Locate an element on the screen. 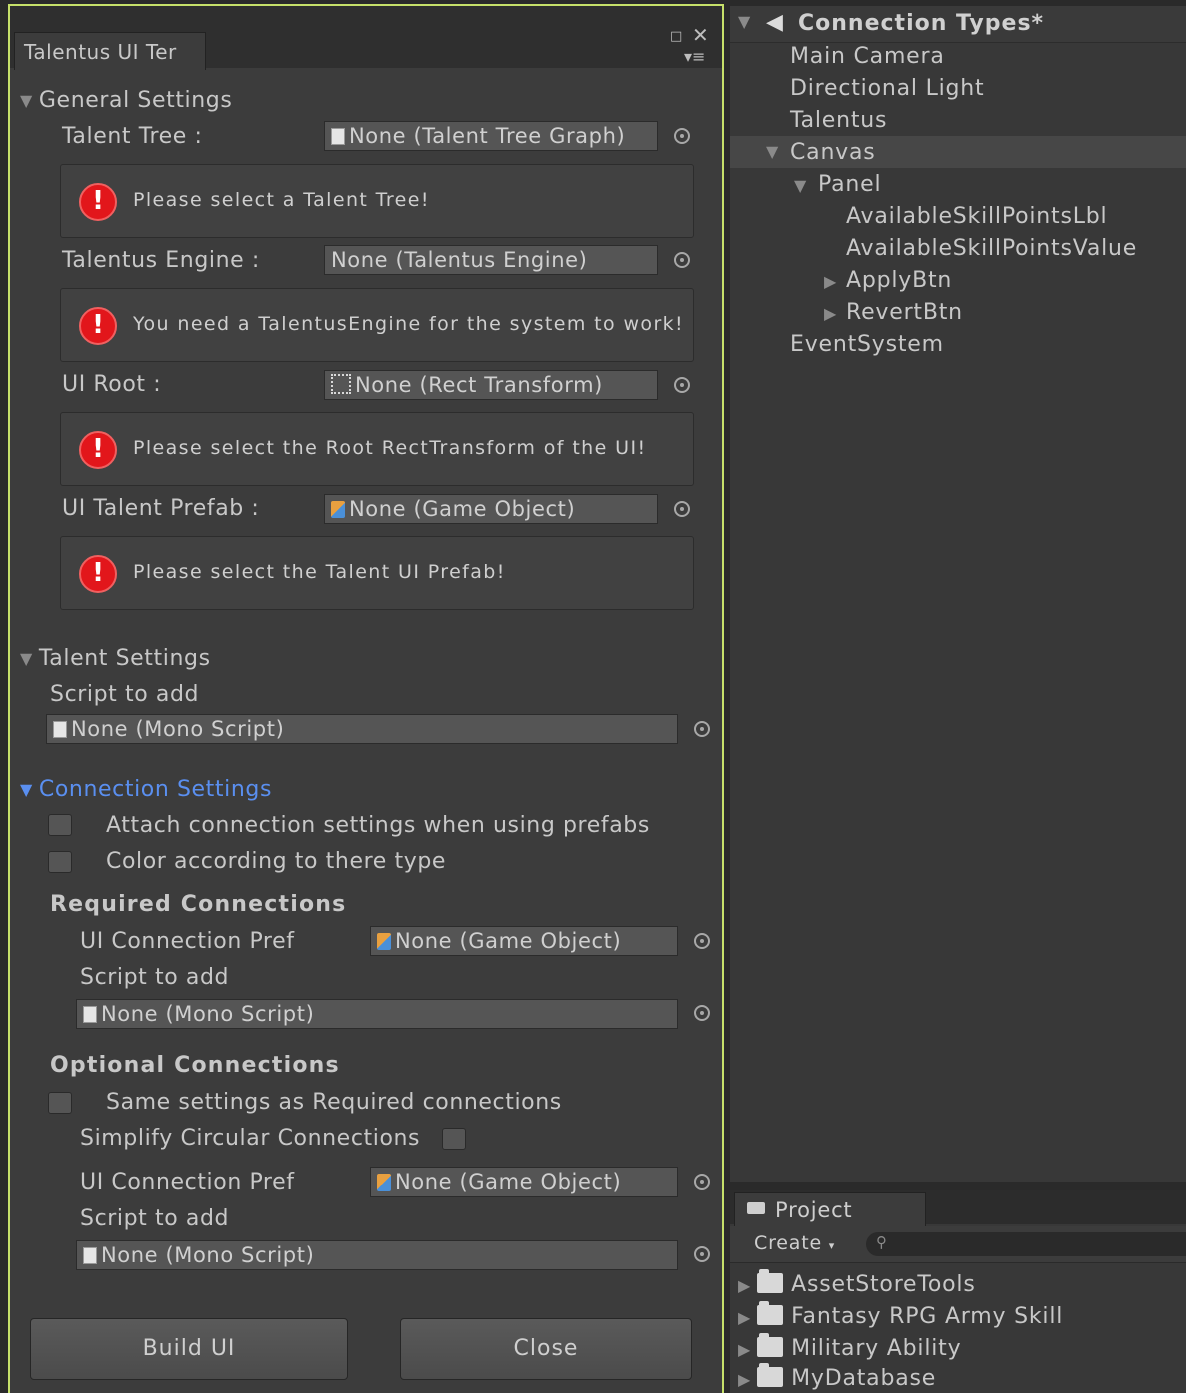 This screenshot has height=1393, width=1186. hierarchy-item-event-system: EventSystem is located at coordinates (867, 344).